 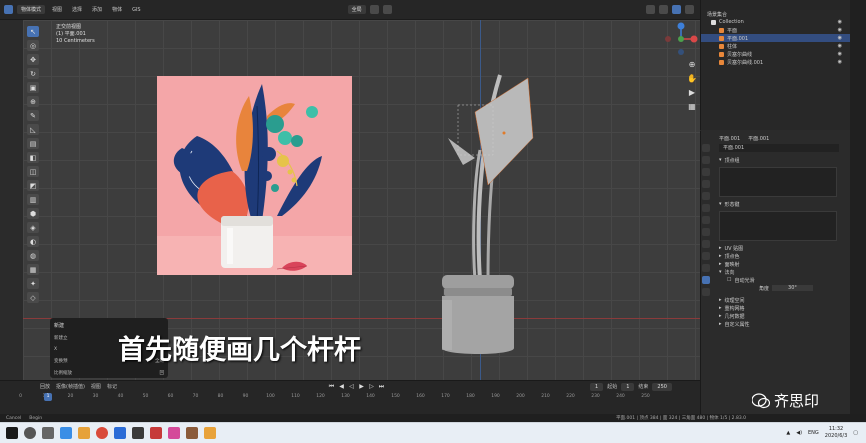 What do you see at coordinates (8, 9) in the screenshot?
I see `editor-type-icon` at bounding box center [8, 9].